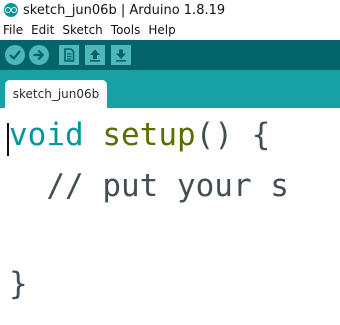 The width and height of the screenshot is (340, 325). Describe the element at coordinates (167, 186) in the screenshot. I see `code-comment: // put your s` at that location.